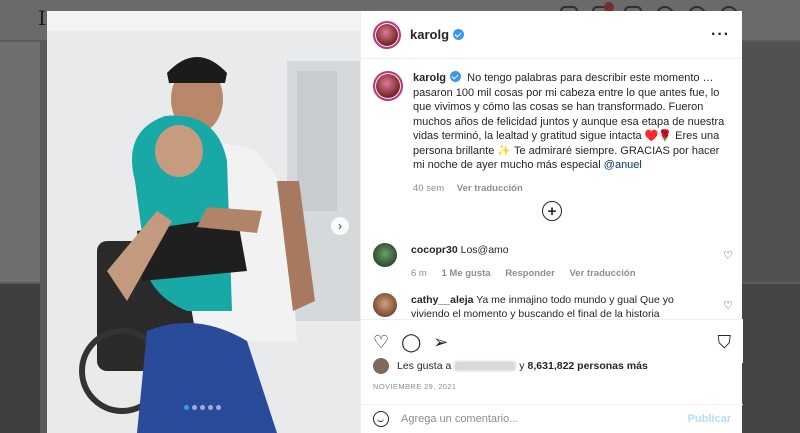  What do you see at coordinates (530, 273) in the screenshot?
I see `reply-button: Responder` at bounding box center [530, 273].